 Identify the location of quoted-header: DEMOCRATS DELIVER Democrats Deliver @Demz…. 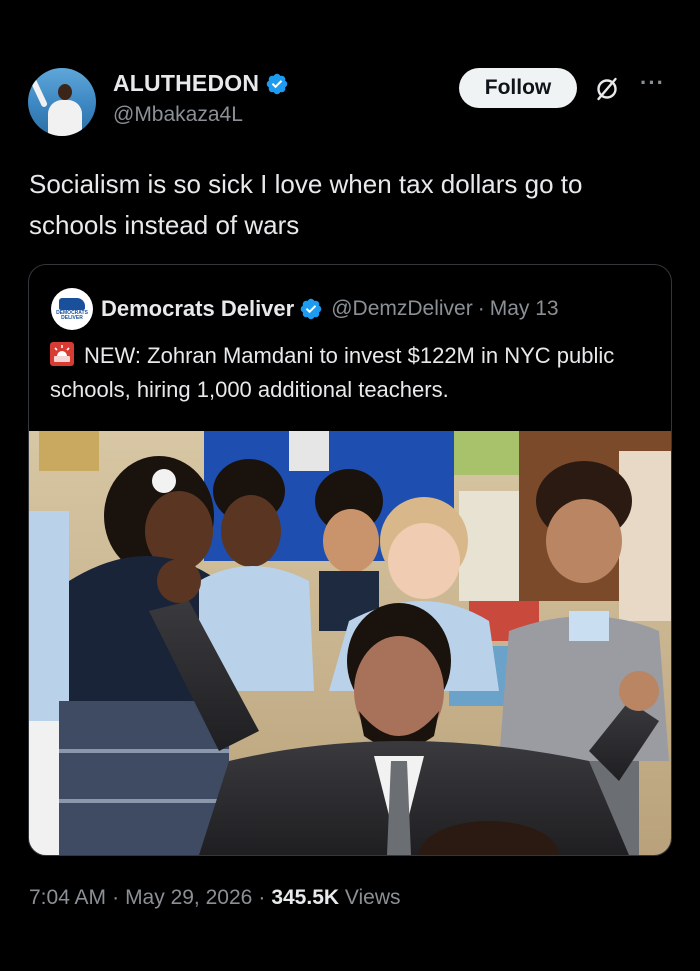
(305, 309).